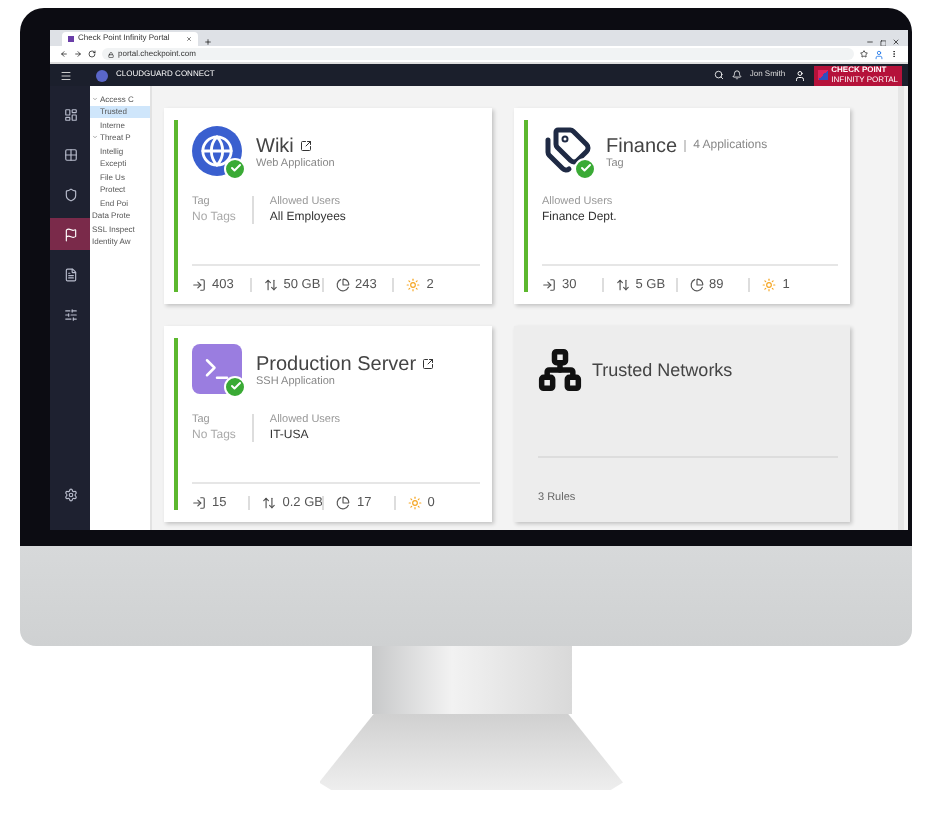 The height and width of the screenshot is (816, 942). Describe the element at coordinates (111, 54) in the screenshot. I see `lock-icon` at that location.